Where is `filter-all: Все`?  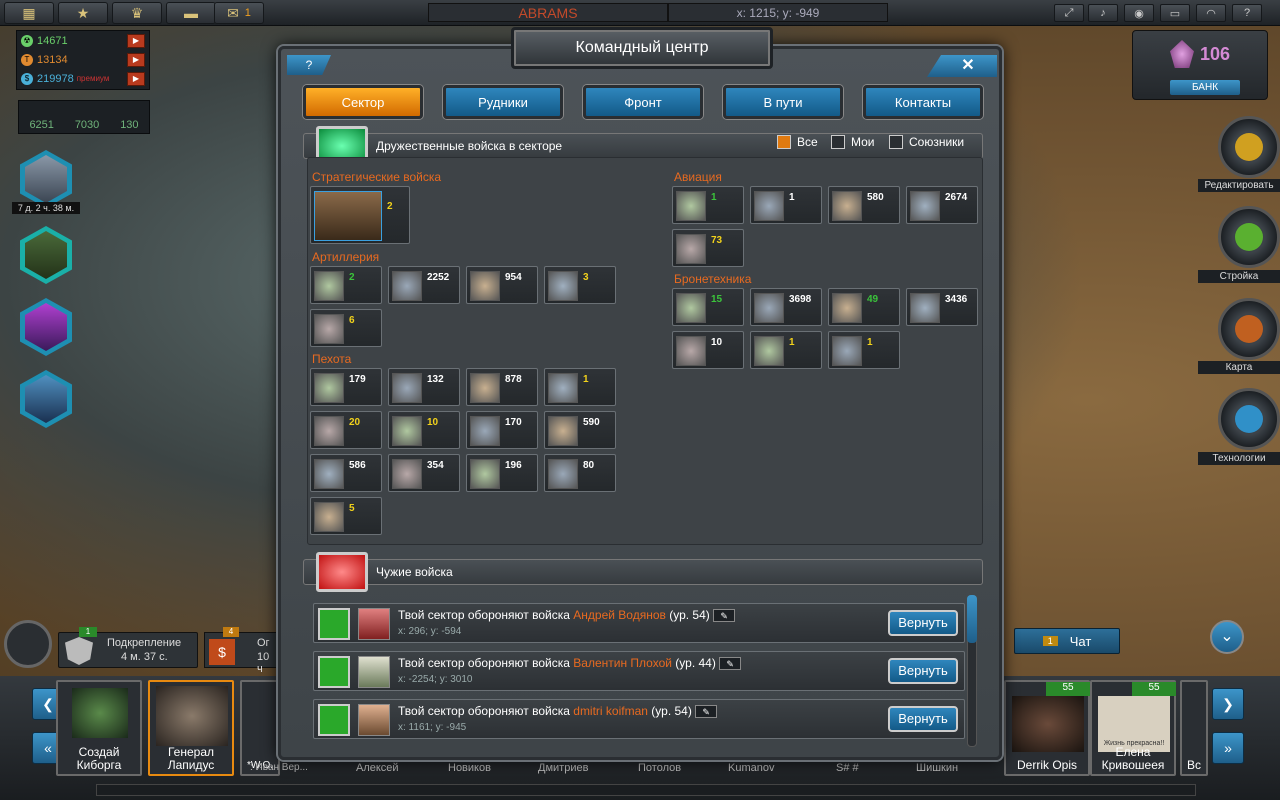
filter-all: Все is located at coordinates (797, 142).